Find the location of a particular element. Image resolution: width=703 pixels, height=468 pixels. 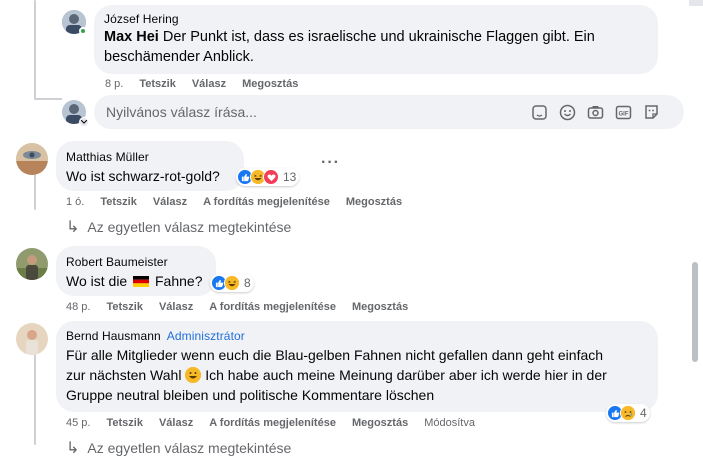

comment-text: Wo ist die Fahne? is located at coordinates (136, 281).